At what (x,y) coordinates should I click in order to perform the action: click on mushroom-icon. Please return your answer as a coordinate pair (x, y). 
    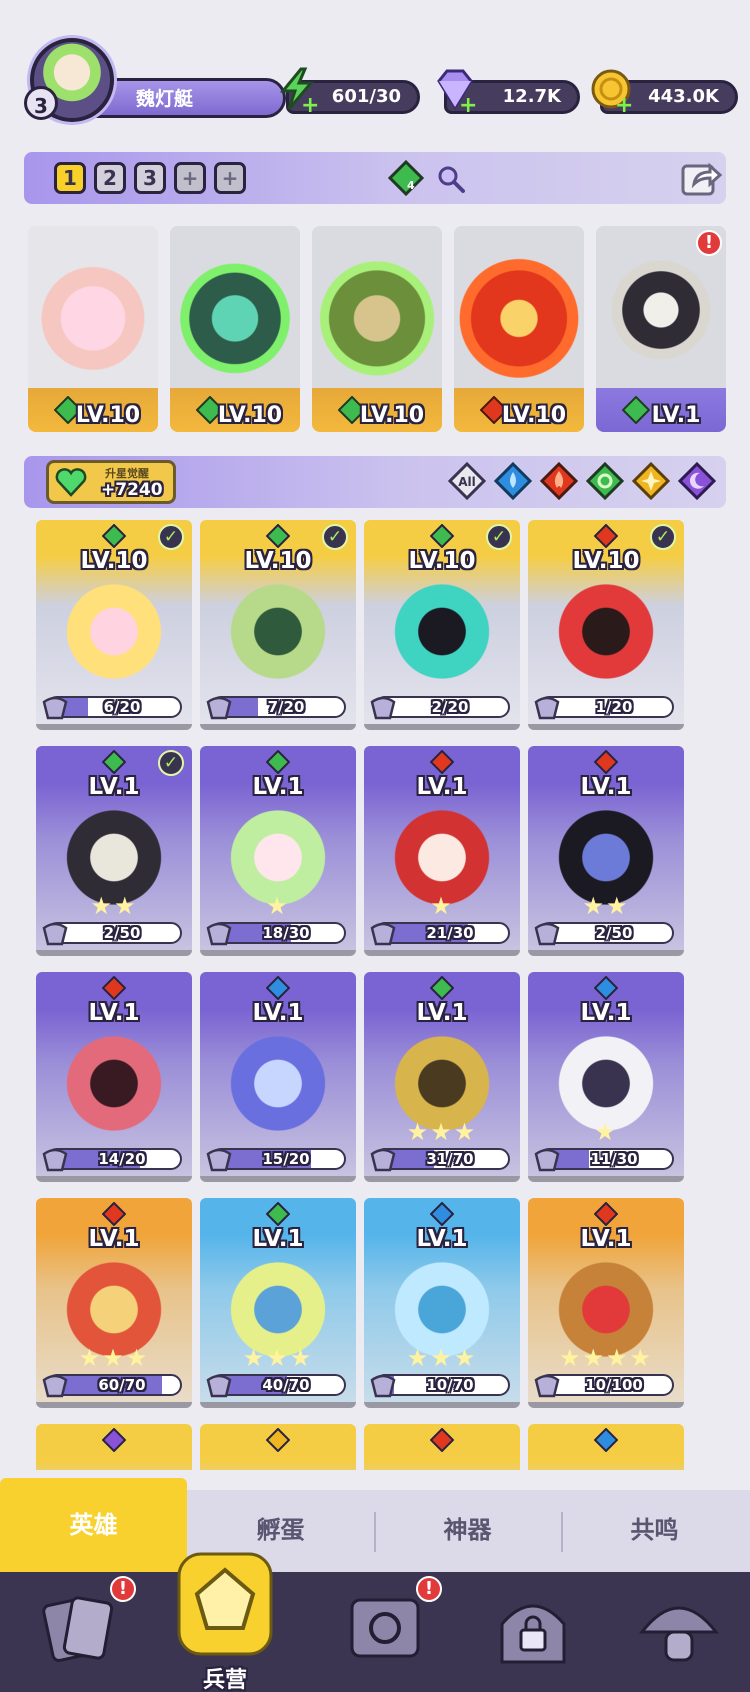
    Looking at the image, I should click on (679, 1634).